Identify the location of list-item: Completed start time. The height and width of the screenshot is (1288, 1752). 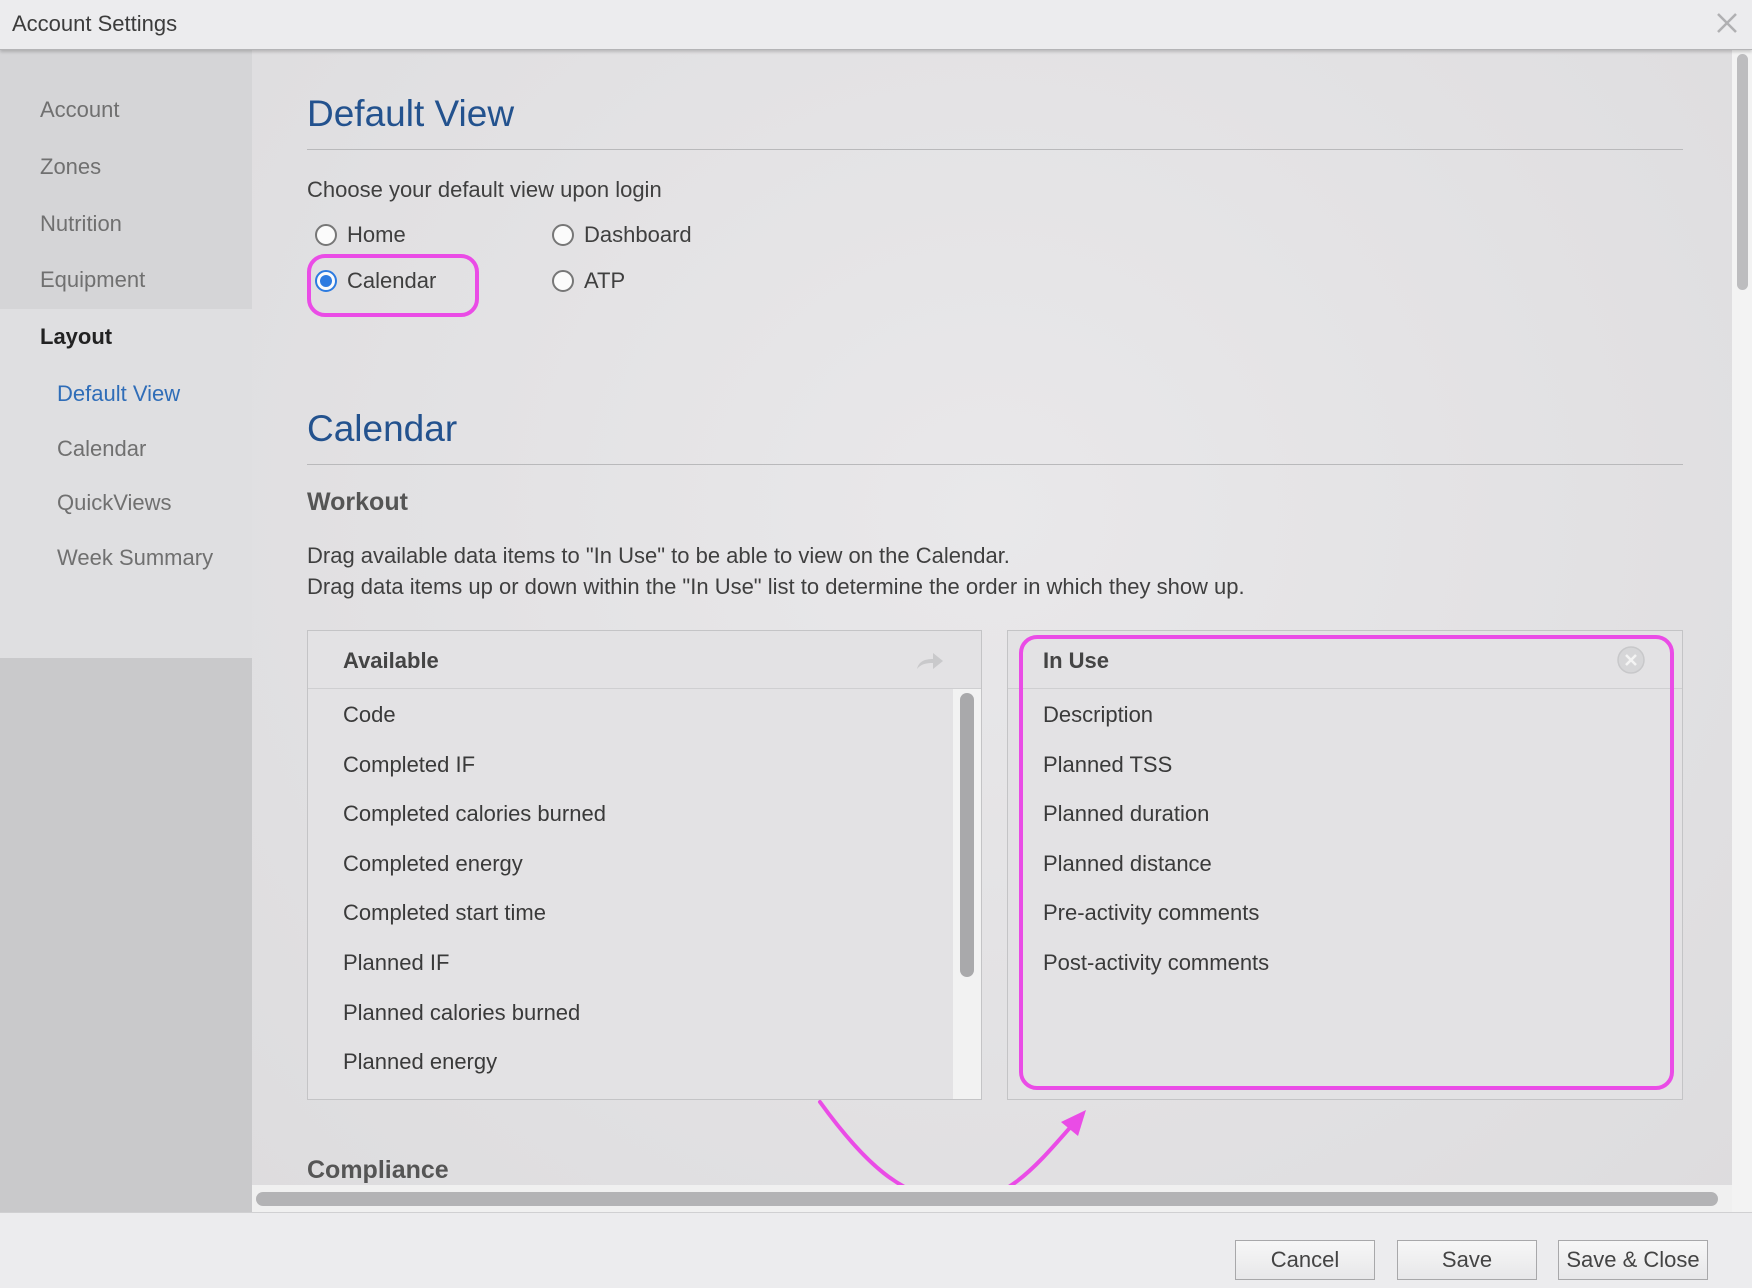
(444, 913).